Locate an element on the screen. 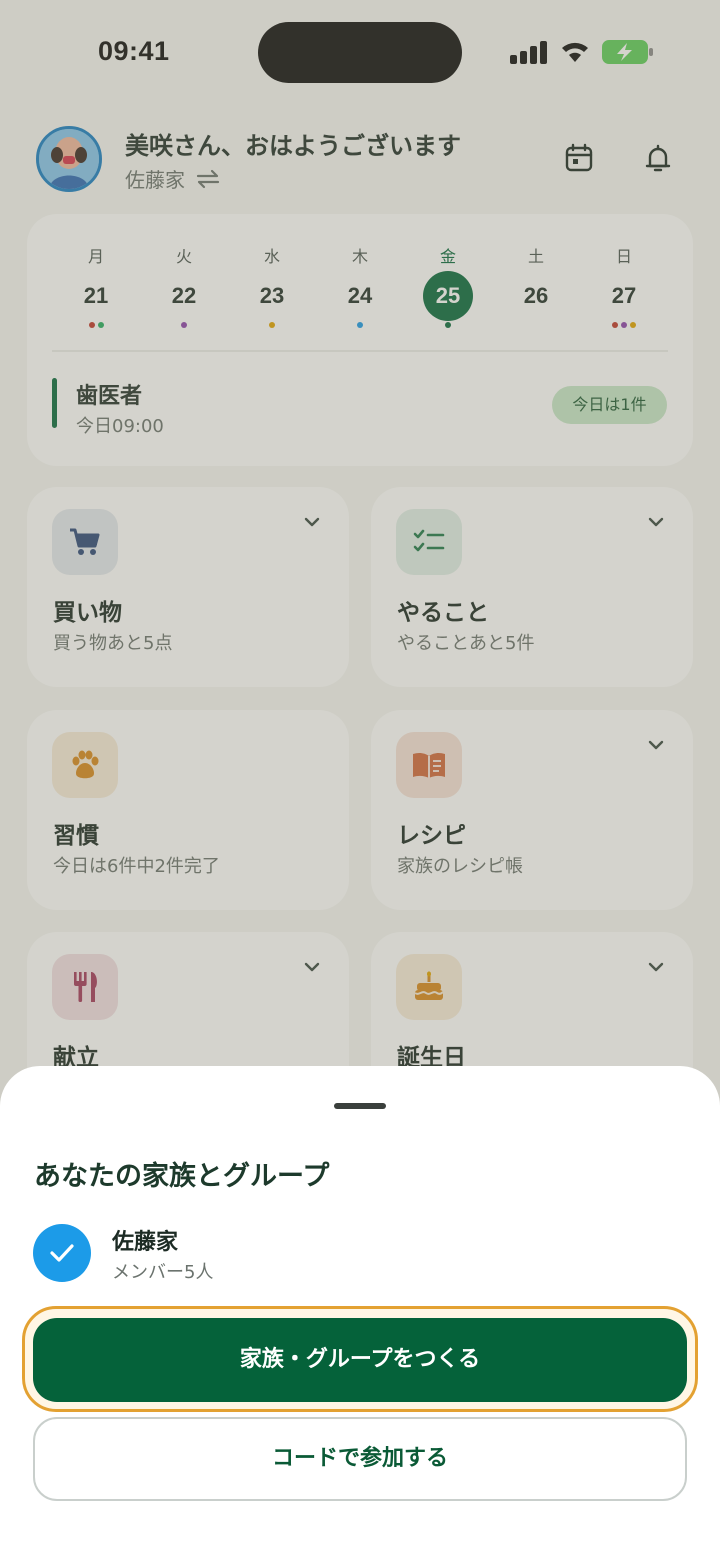  join-with-code-button: コードで参加する is located at coordinates (360, 1459).